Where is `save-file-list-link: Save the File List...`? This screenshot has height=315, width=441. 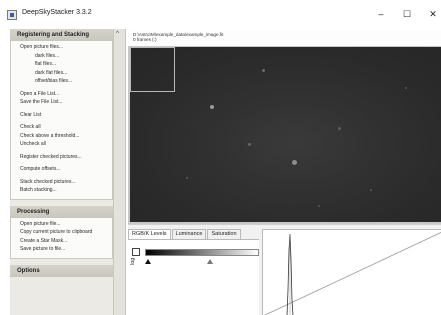
save-file-list-link: Save the File List... is located at coordinates (61, 102).